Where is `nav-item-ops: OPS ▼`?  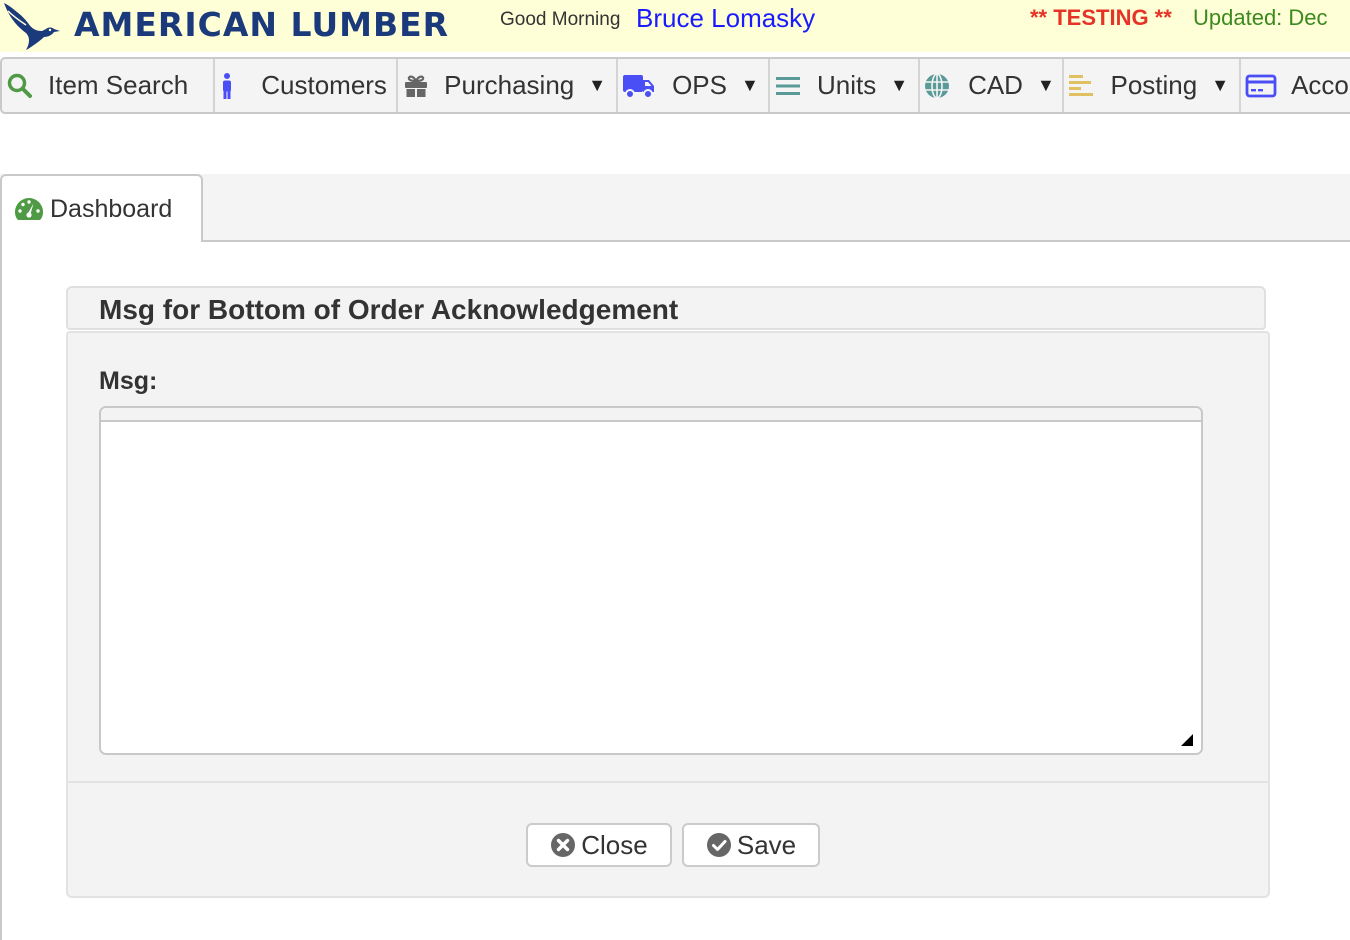 nav-item-ops: OPS ▼ is located at coordinates (694, 85).